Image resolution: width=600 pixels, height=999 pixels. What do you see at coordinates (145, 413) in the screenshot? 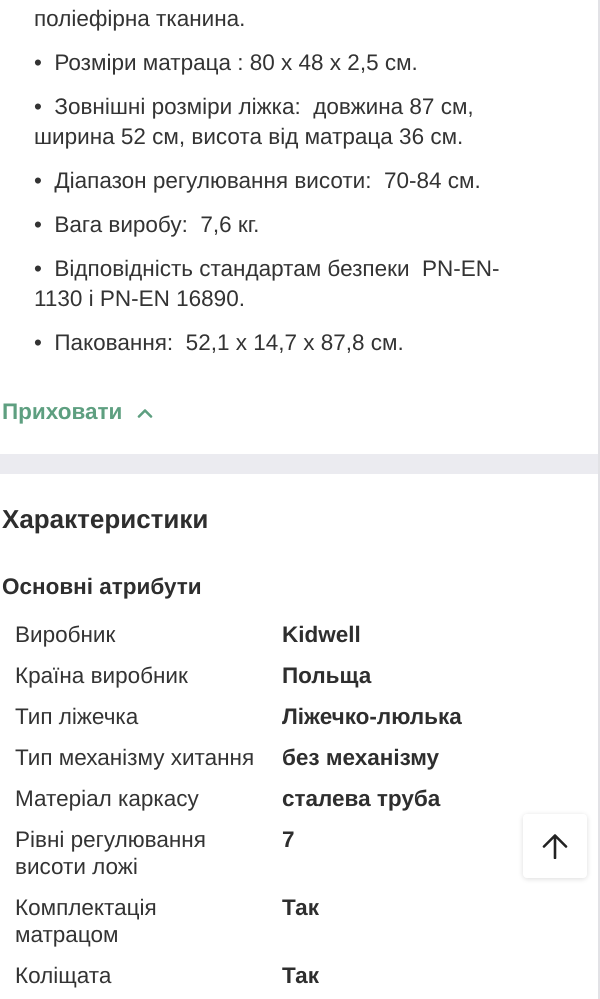
I see `chevron-up-icon` at bounding box center [145, 413].